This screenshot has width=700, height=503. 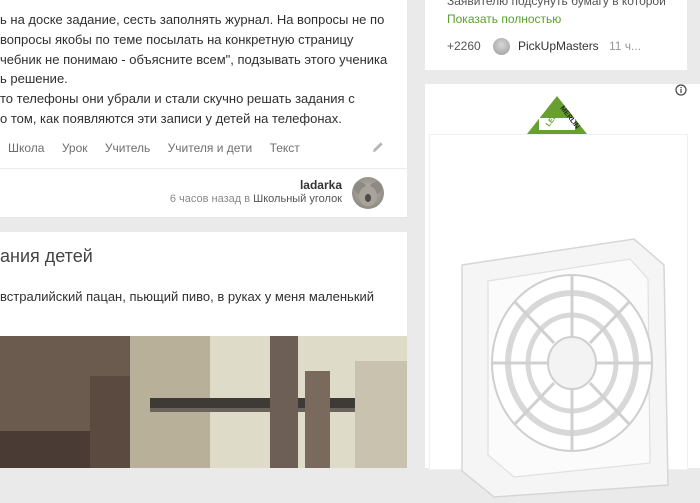 What do you see at coordinates (464, 46) in the screenshot?
I see `rating-count: +2260` at bounding box center [464, 46].